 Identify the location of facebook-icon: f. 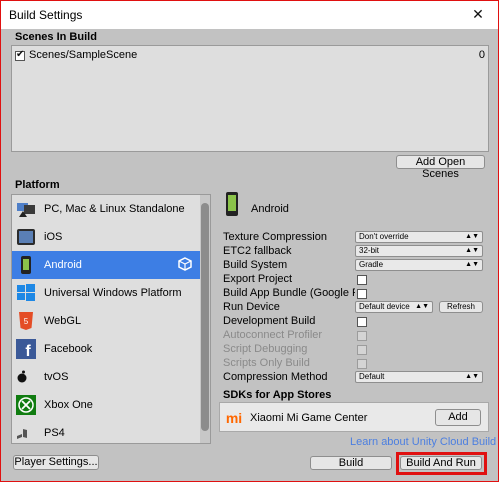
(26, 349).